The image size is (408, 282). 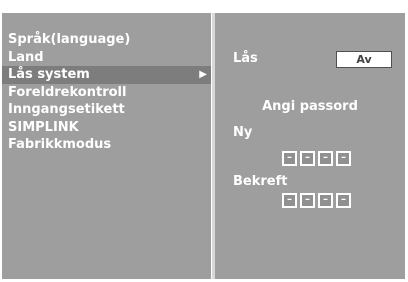 I want to click on confirm-password-label: Bekreft, so click(x=260, y=181).